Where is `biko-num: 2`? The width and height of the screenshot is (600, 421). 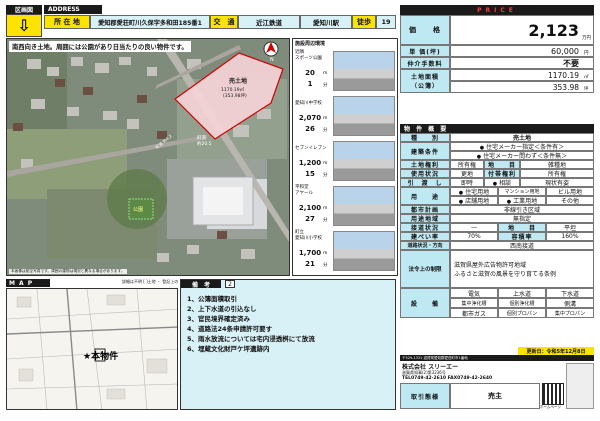
biko-num: 2 is located at coordinates (230, 284).